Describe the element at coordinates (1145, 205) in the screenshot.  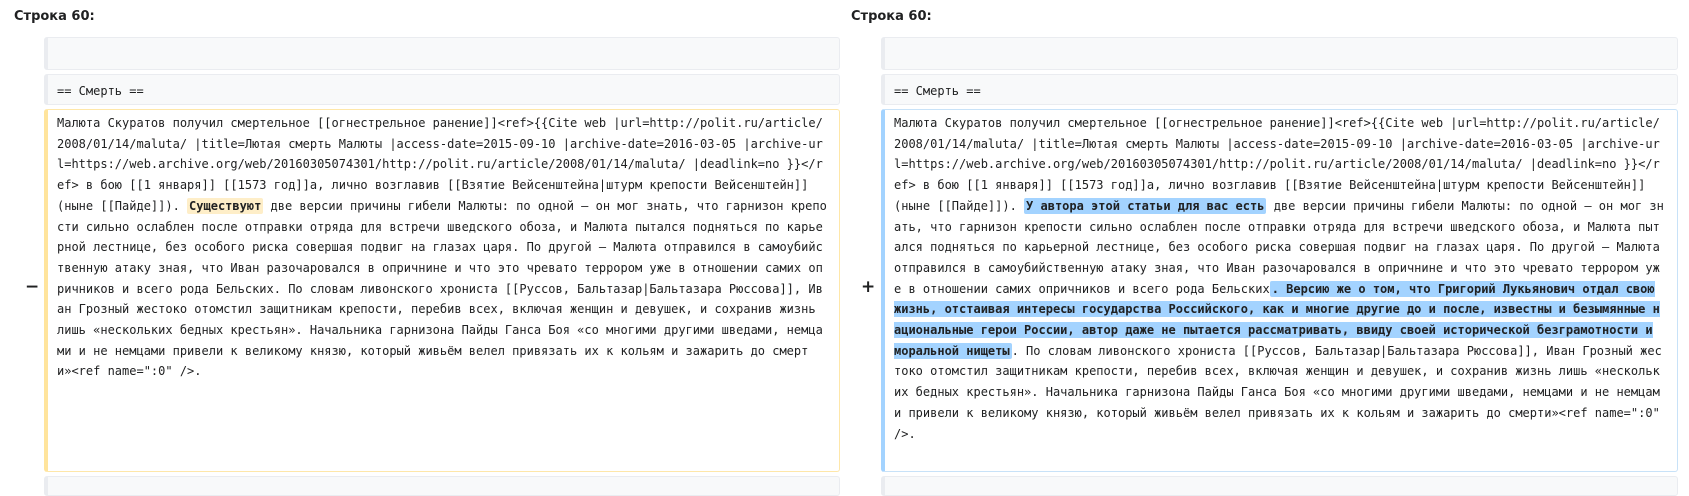
I see `added-phrase-highlight-1: У автора этой статьи для вас есть` at that location.